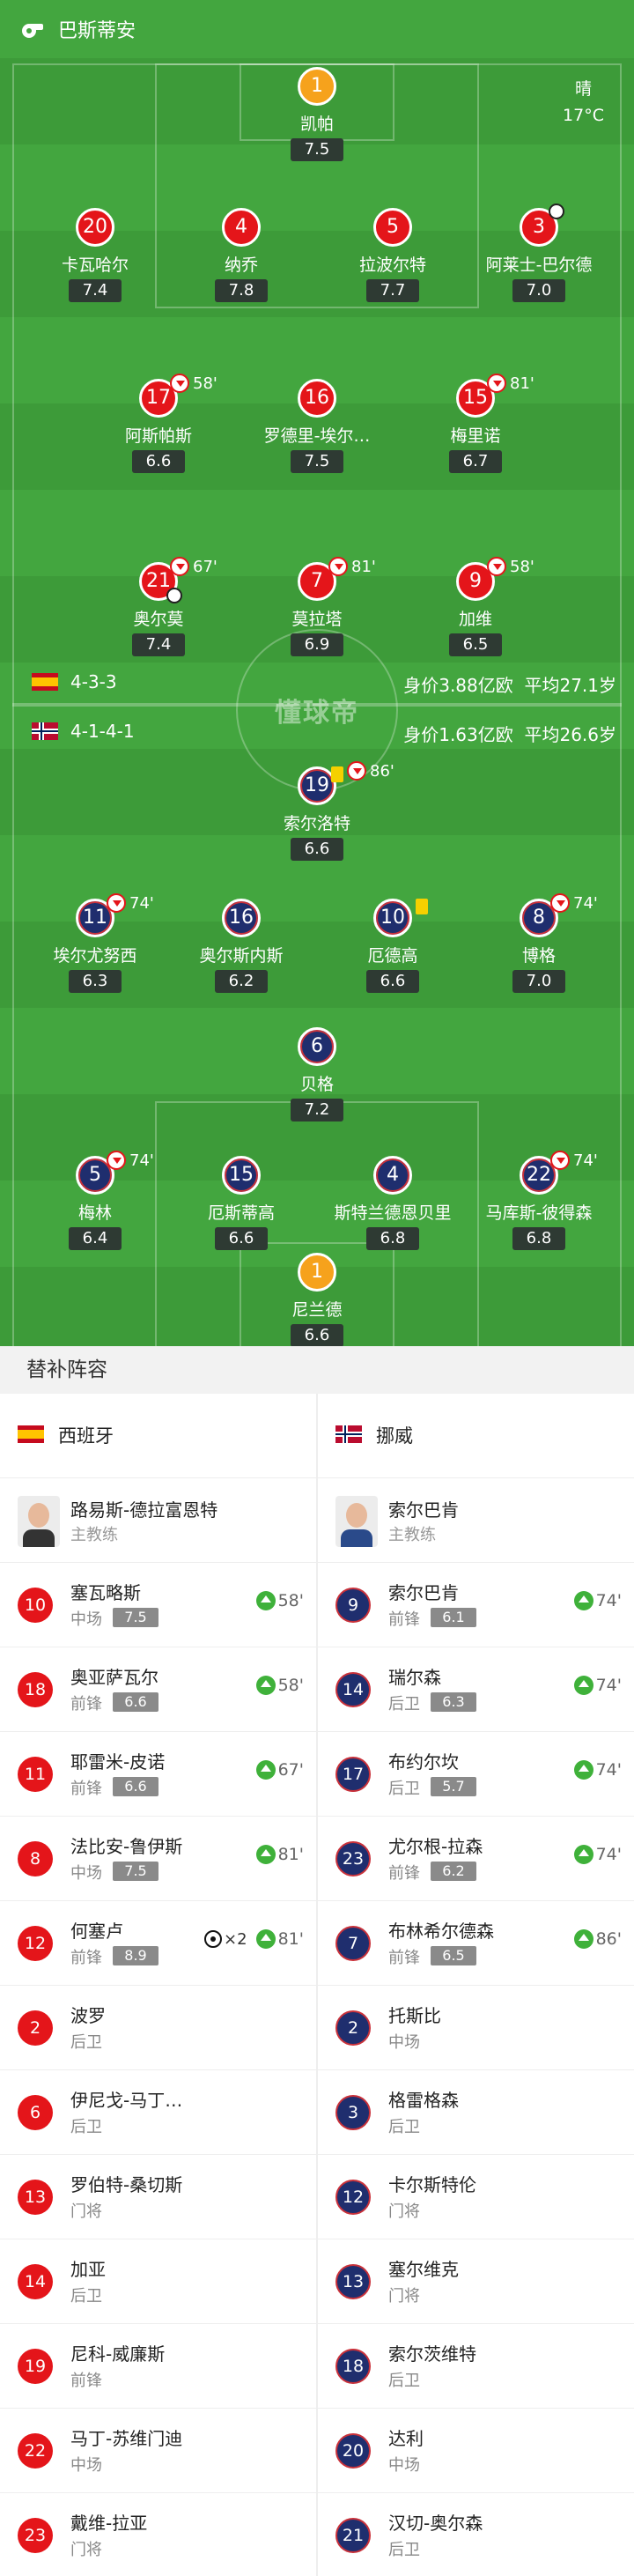 The width and height of the screenshot is (634, 2576). What do you see at coordinates (475, 462) in the screenshot?
I see `player-rating: 6.7` at bounding box center [475, 462].